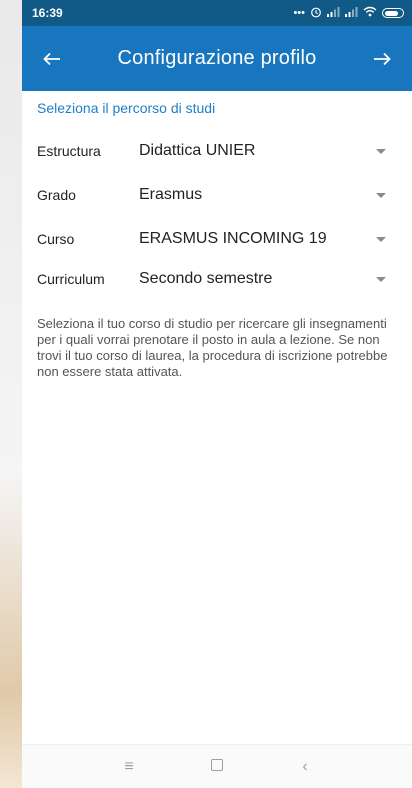  Describe the element at coordinates (71, 279) in the screenshot. I see `field-label: Curriculum` at that location.